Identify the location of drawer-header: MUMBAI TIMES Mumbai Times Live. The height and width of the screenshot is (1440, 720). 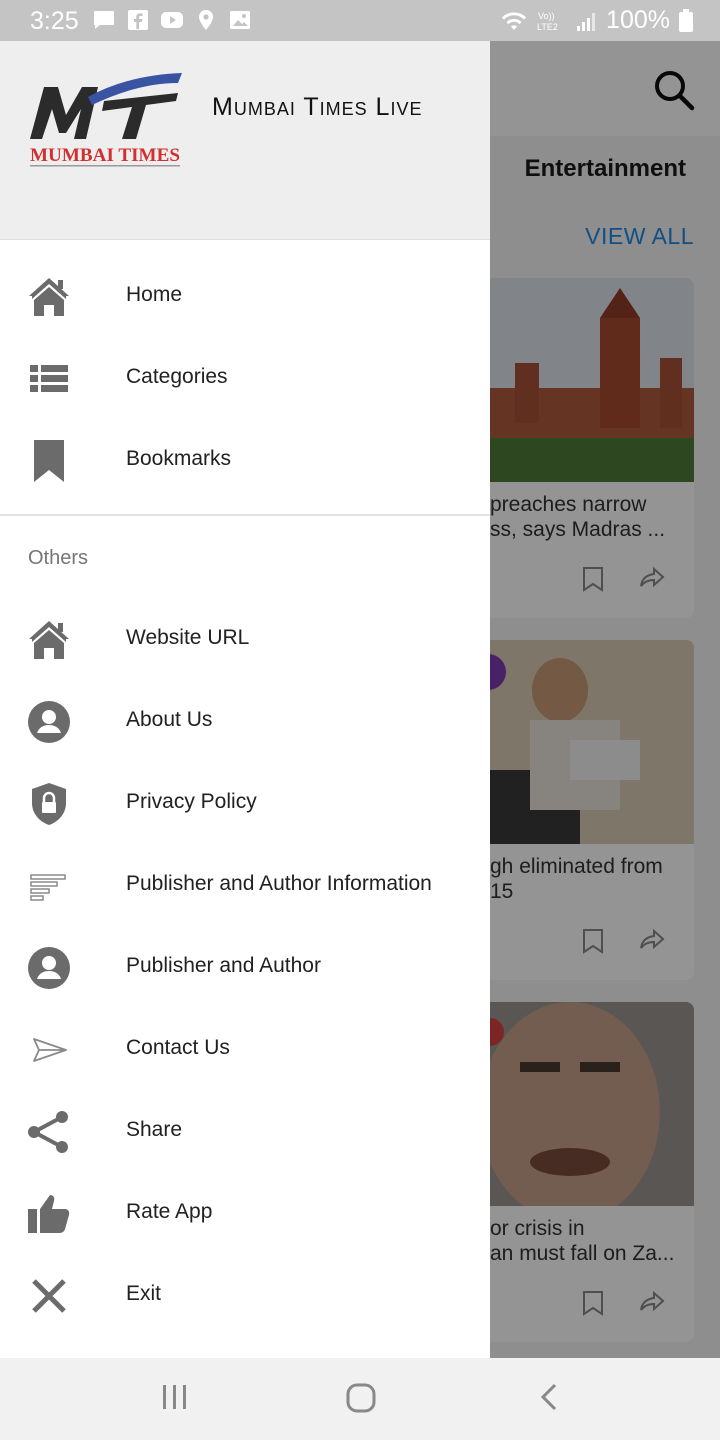
(245, 140).